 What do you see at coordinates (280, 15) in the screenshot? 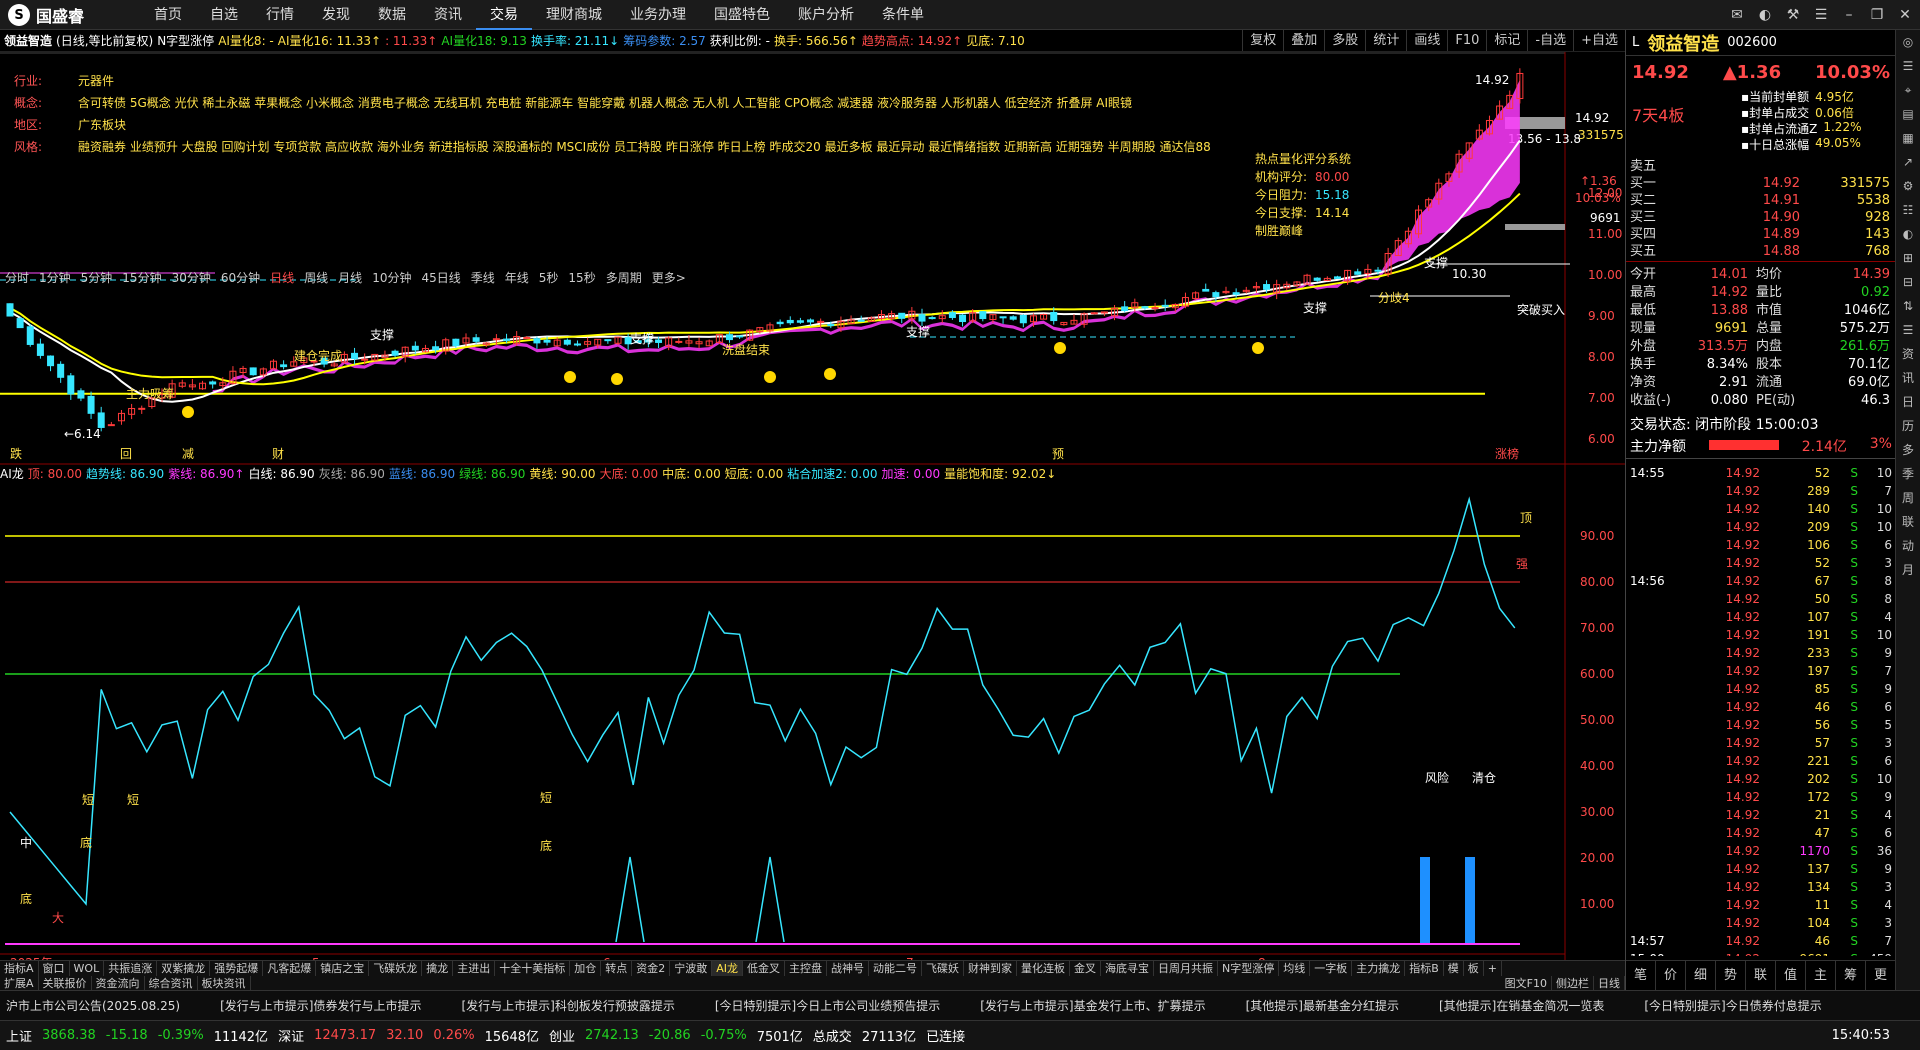
I see `menu-item-2: 行情` at bounding box center [280, 15].